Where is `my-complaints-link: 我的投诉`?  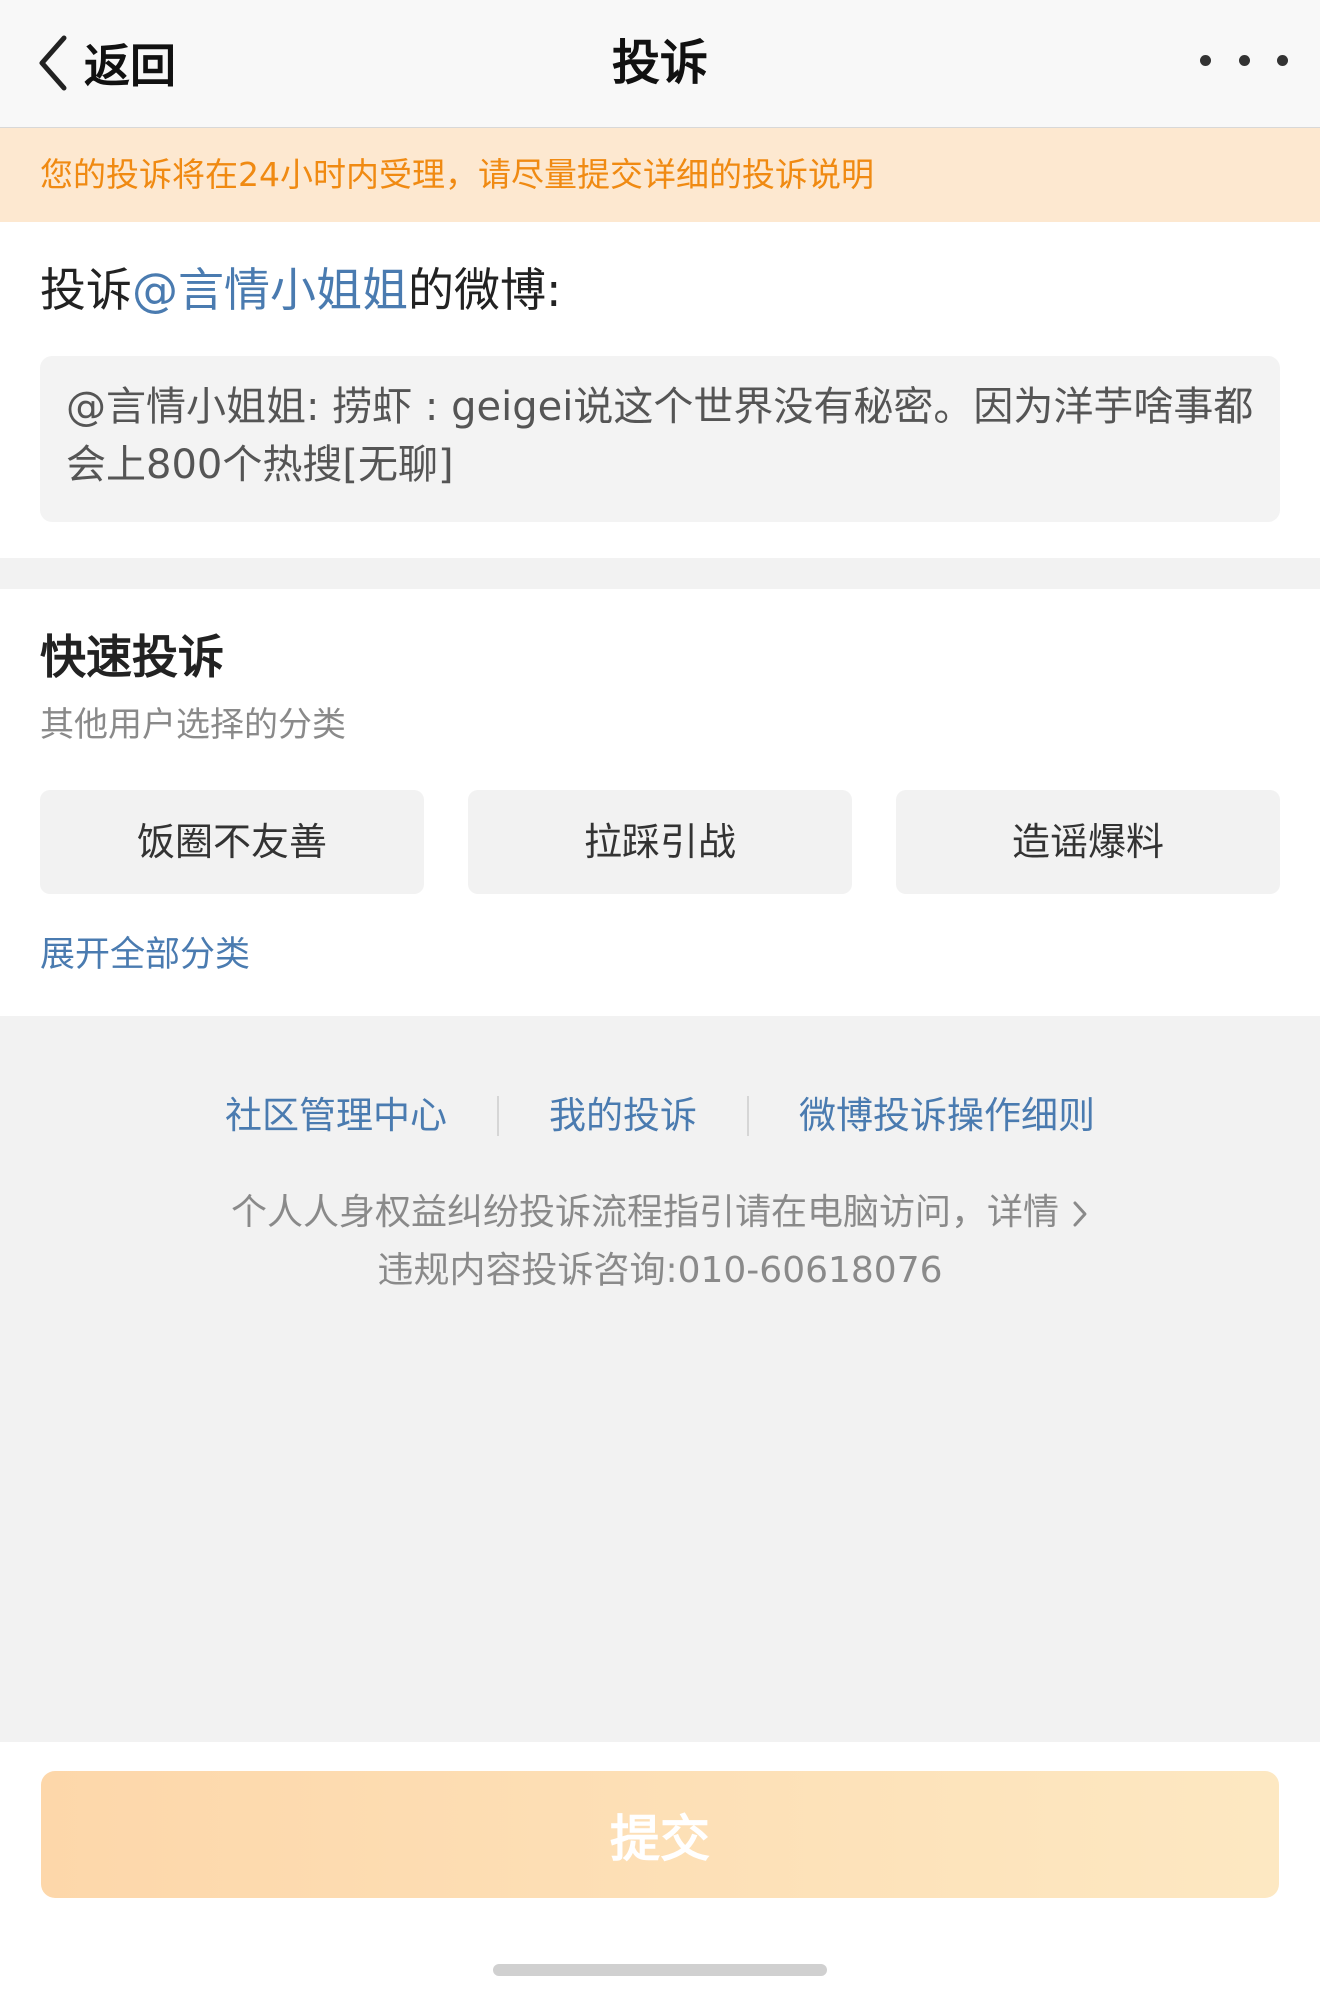 my-complaints-link: 我的投诉 is located at coordinates (623, 1116).